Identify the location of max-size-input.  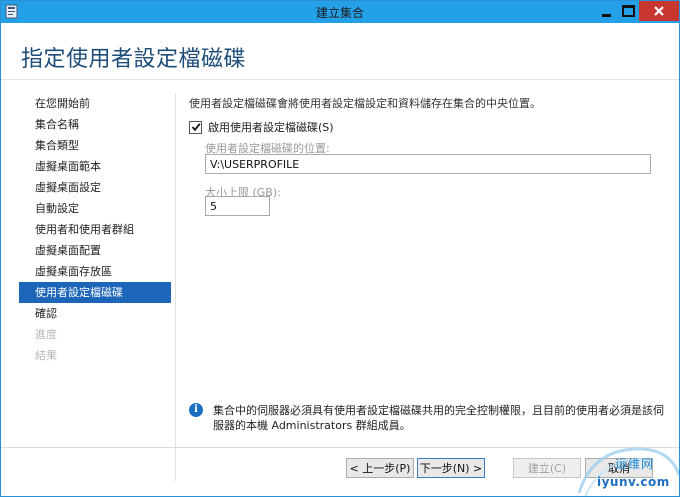
(237, 206).